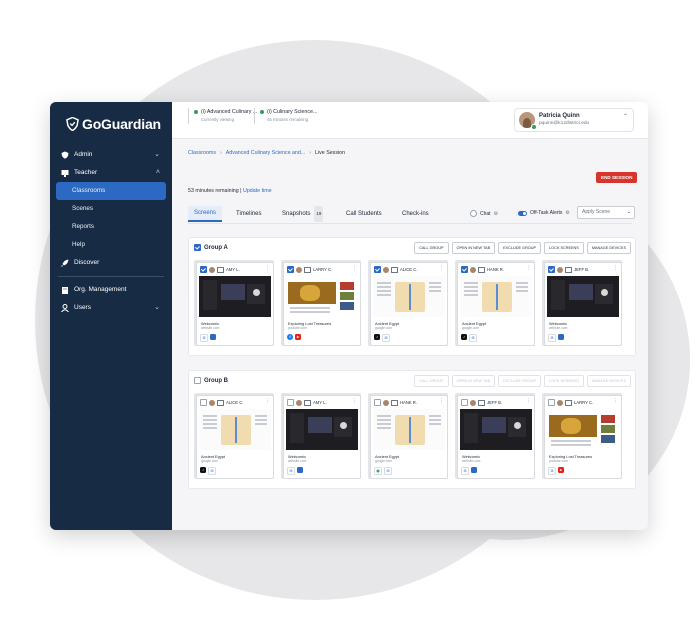 The width and height of the screenshot is (698, 618). What do you see at coordinates (111, 290) in the screenshot?
I see `sidebar-item-org-management: Org. Management` at bounding box center [111, 290].